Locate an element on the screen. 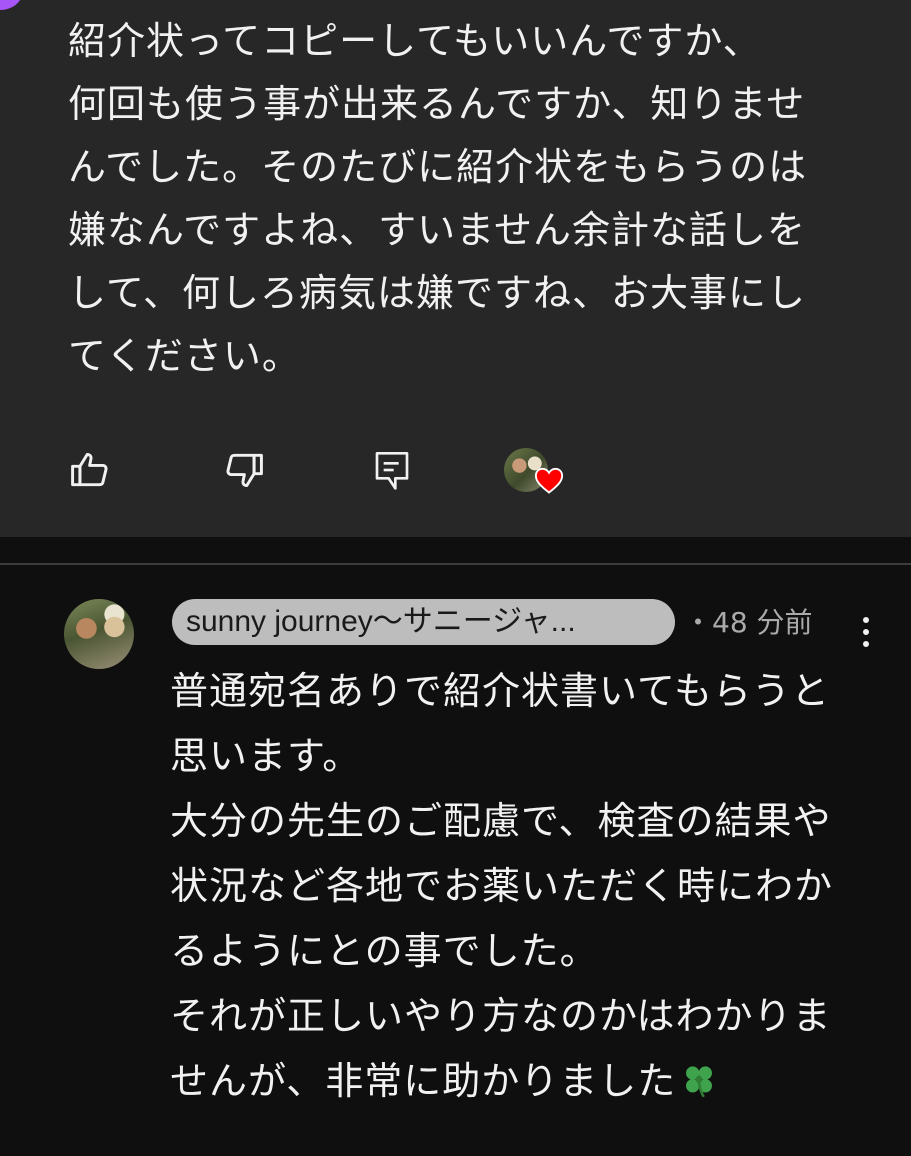  reply-button is located at coordinates (392, 470).